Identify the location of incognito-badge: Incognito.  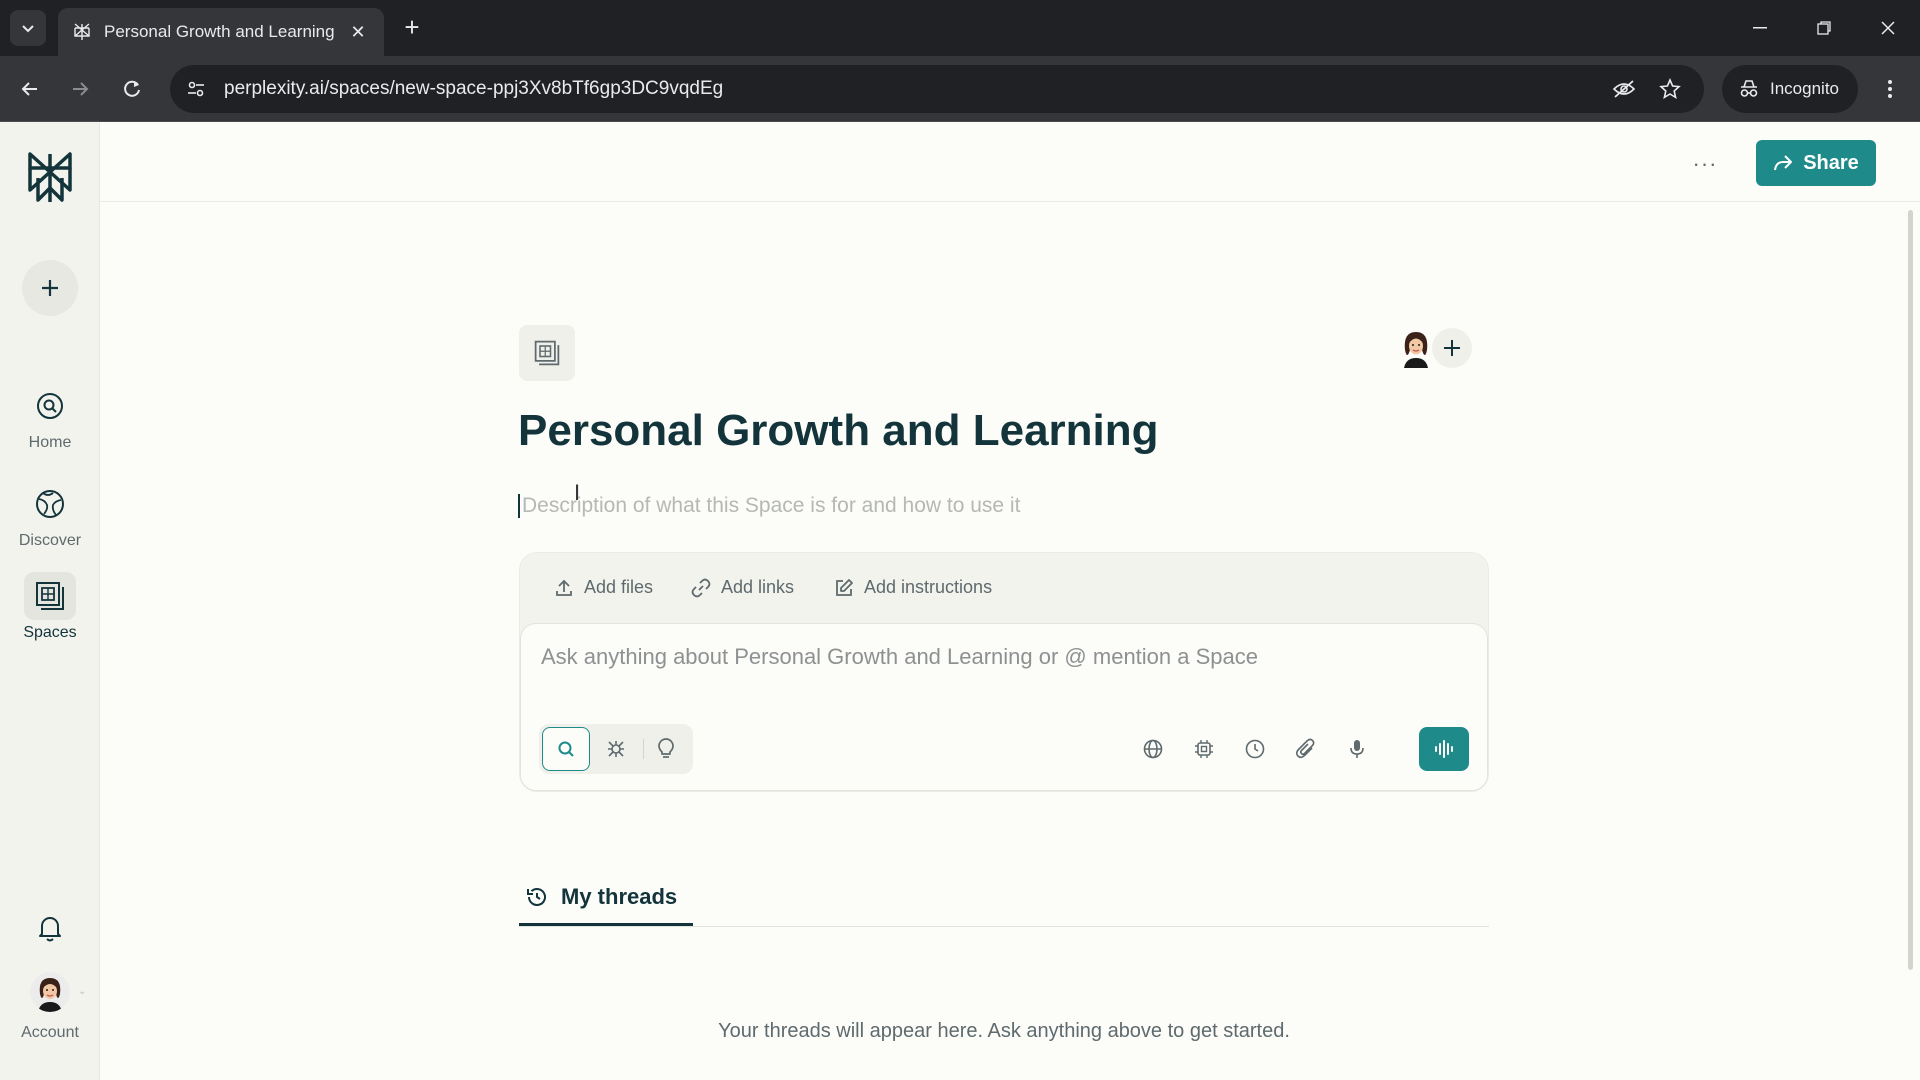
(1790, 89).